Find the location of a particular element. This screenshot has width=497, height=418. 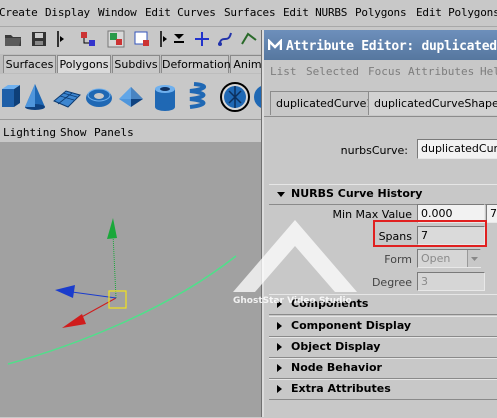

maya-logo-icon is located at coordinates (275, 44).